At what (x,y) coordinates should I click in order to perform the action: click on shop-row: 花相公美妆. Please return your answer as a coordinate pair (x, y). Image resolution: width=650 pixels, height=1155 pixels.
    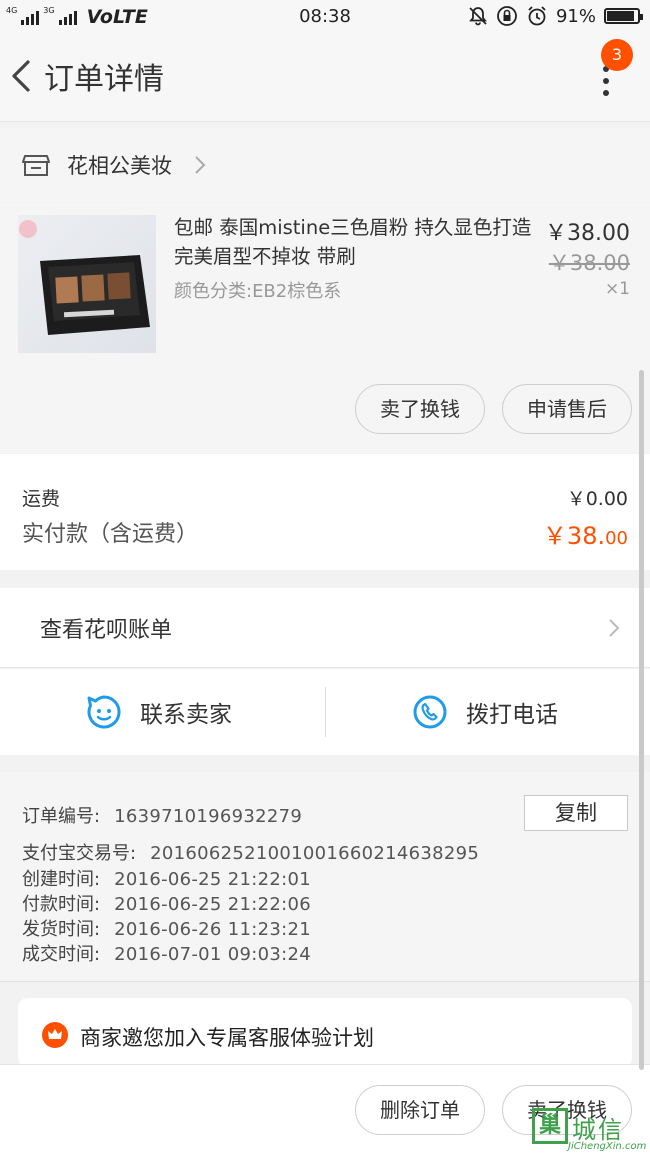
    Looking at the image, I should click on (325, 165).